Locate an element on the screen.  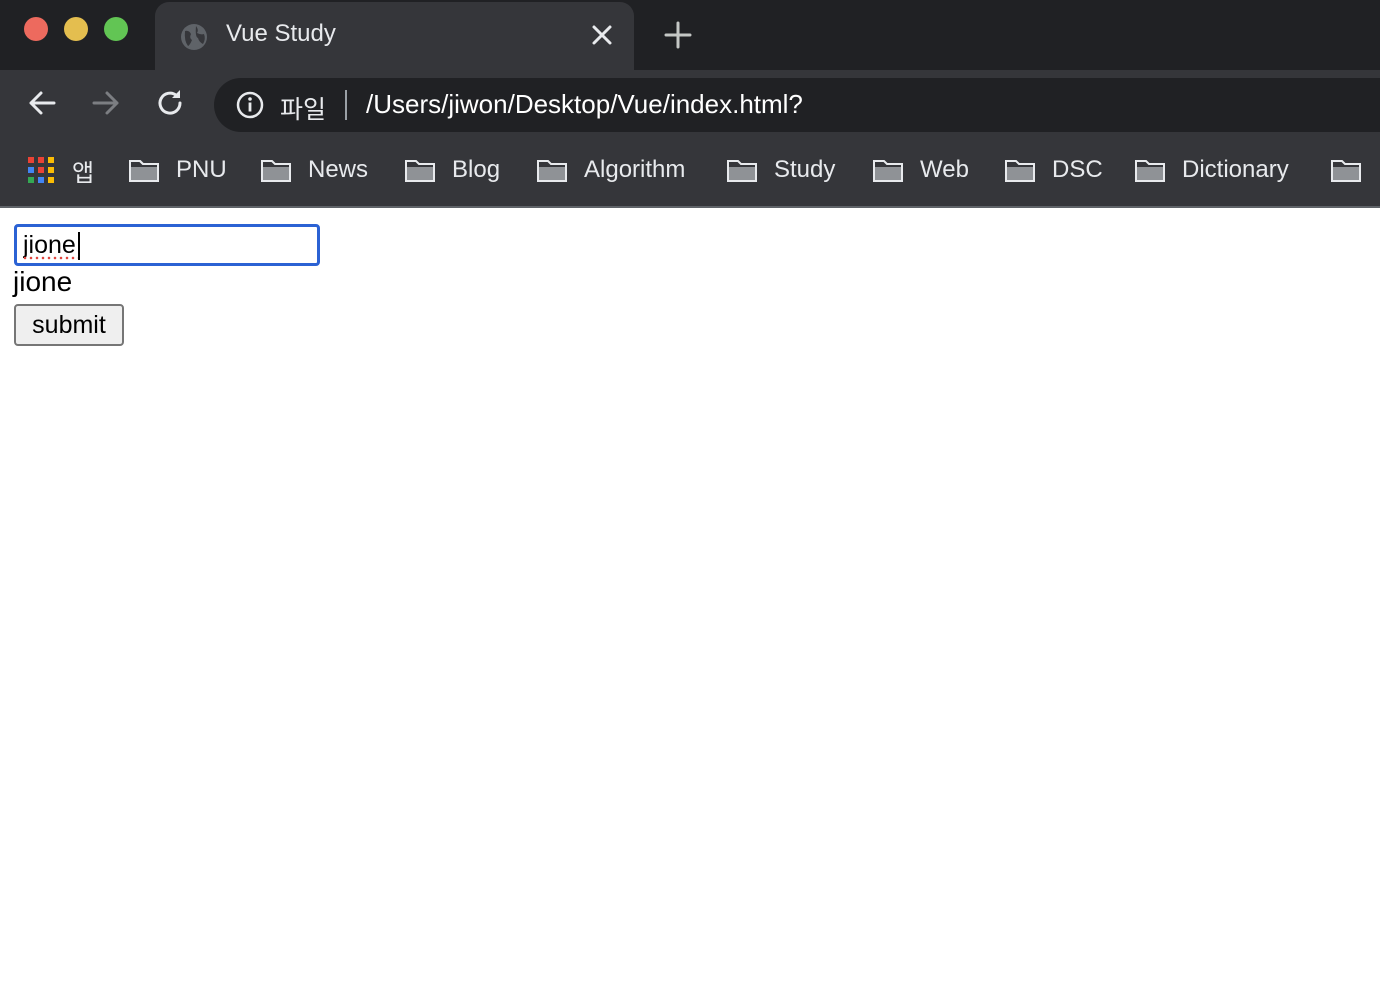
browser-toolbar: 파일 /Users/jiwon/Desktop/Vue/index.html? is located at coordinates (690, 103).